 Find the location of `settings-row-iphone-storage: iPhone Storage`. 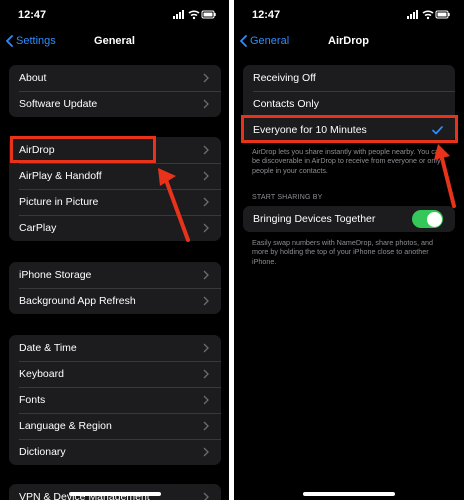

settings-row-iphone-storage: iPhone Storage is located at coordinates (115, 275).